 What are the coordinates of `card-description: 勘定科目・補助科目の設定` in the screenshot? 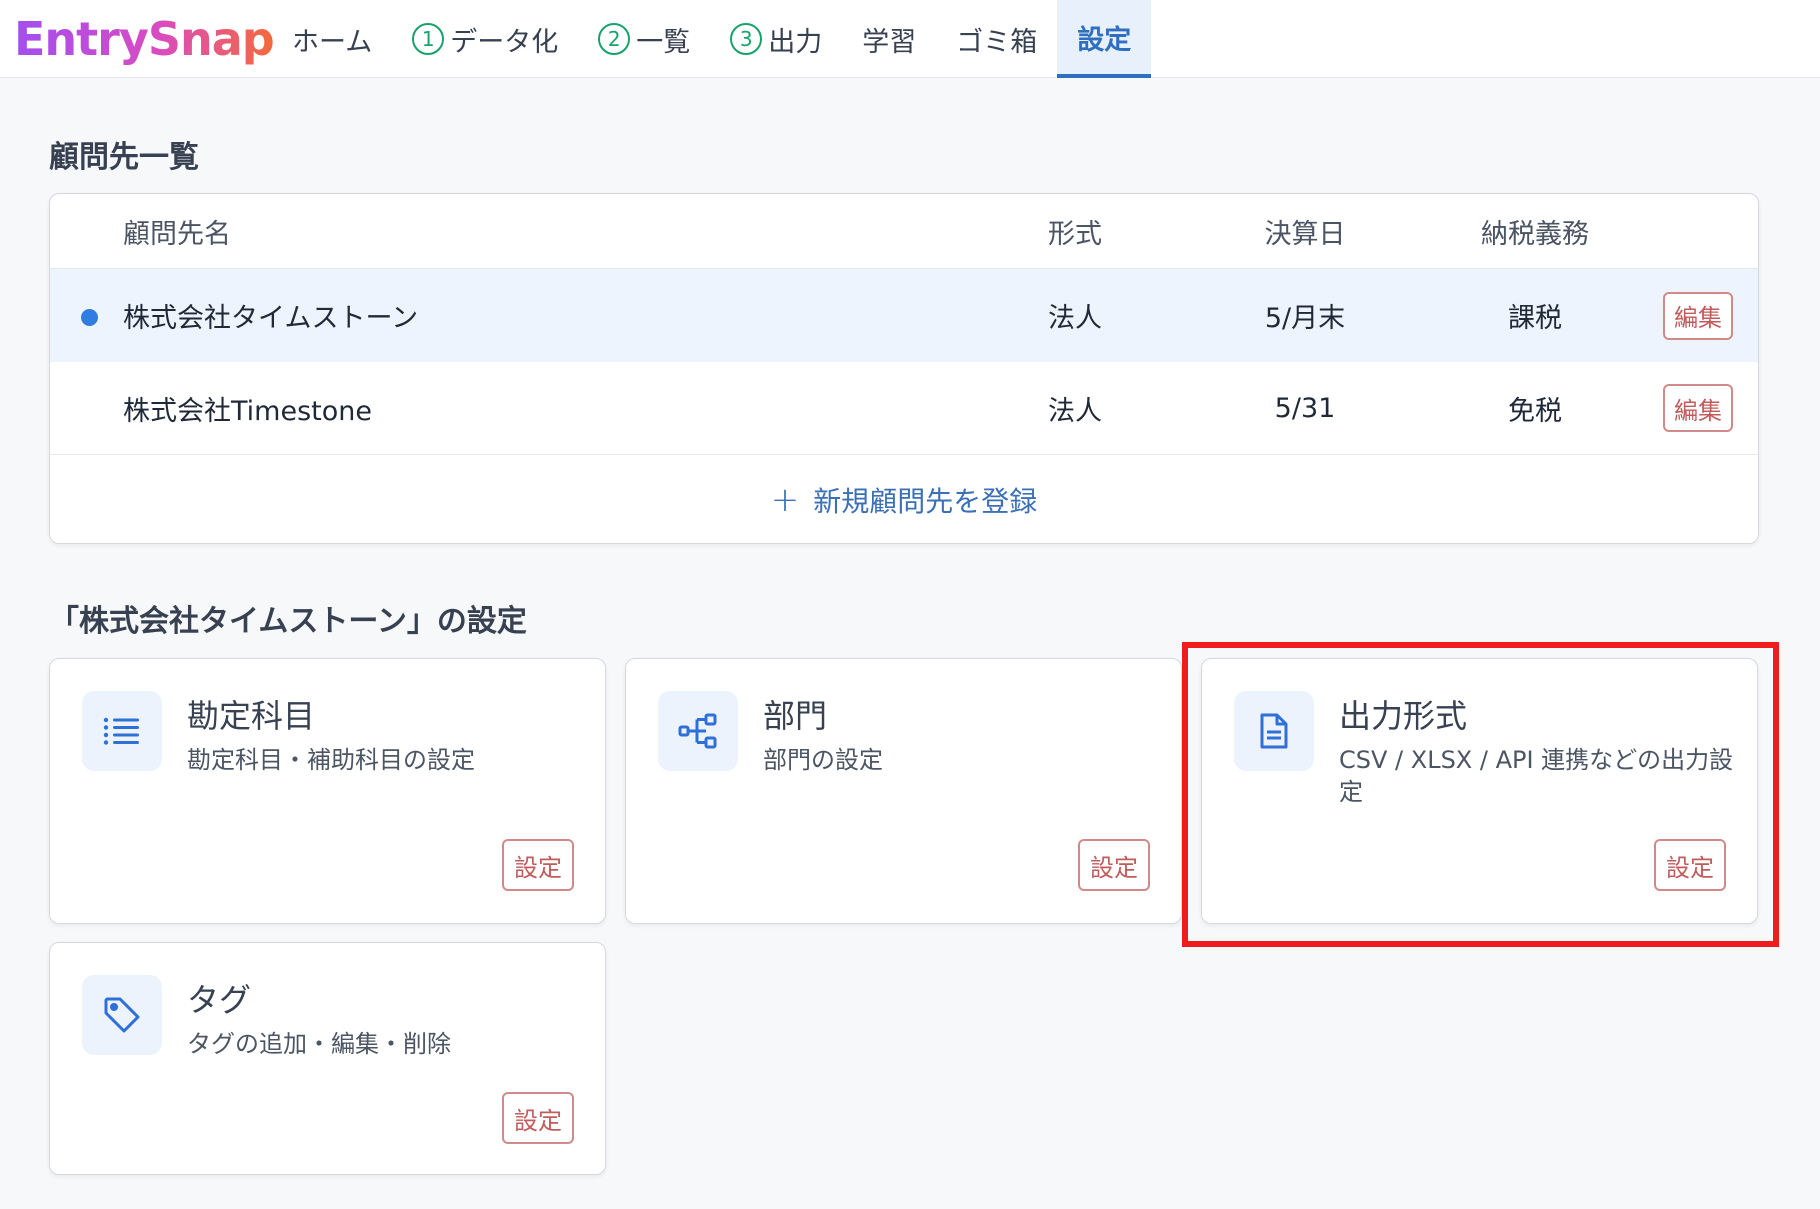 It's located at (331, 760).